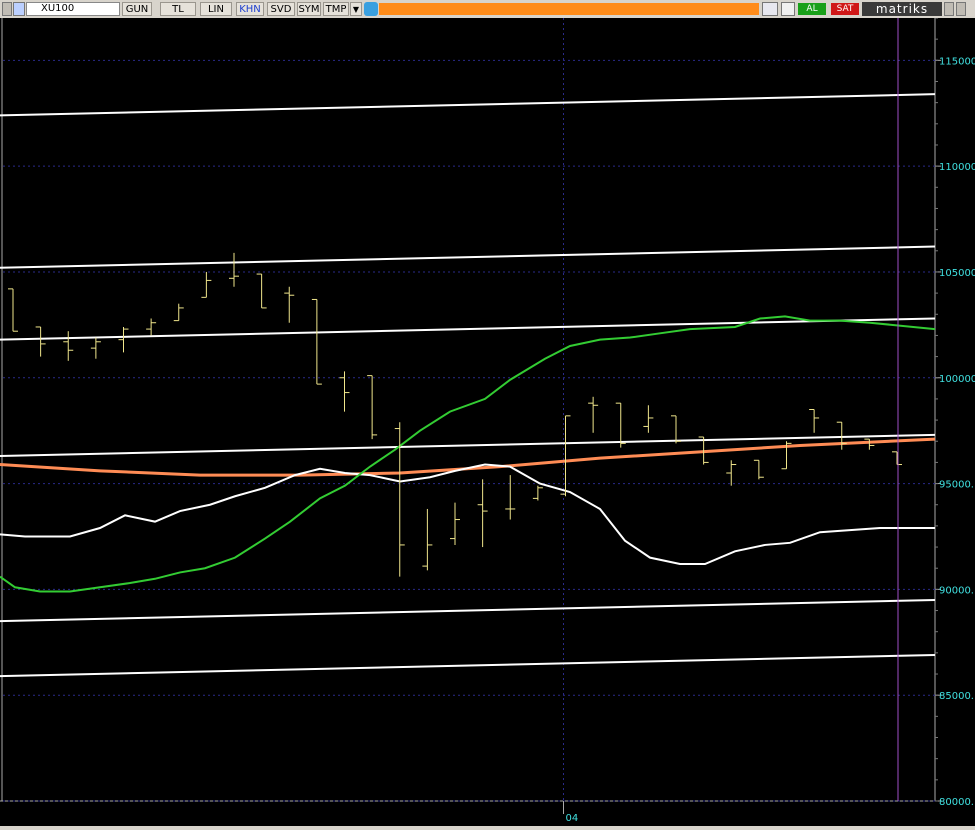 The height and width of the screenshot is (830, 975). I want to click on twitter-icon, so click(371, 9).